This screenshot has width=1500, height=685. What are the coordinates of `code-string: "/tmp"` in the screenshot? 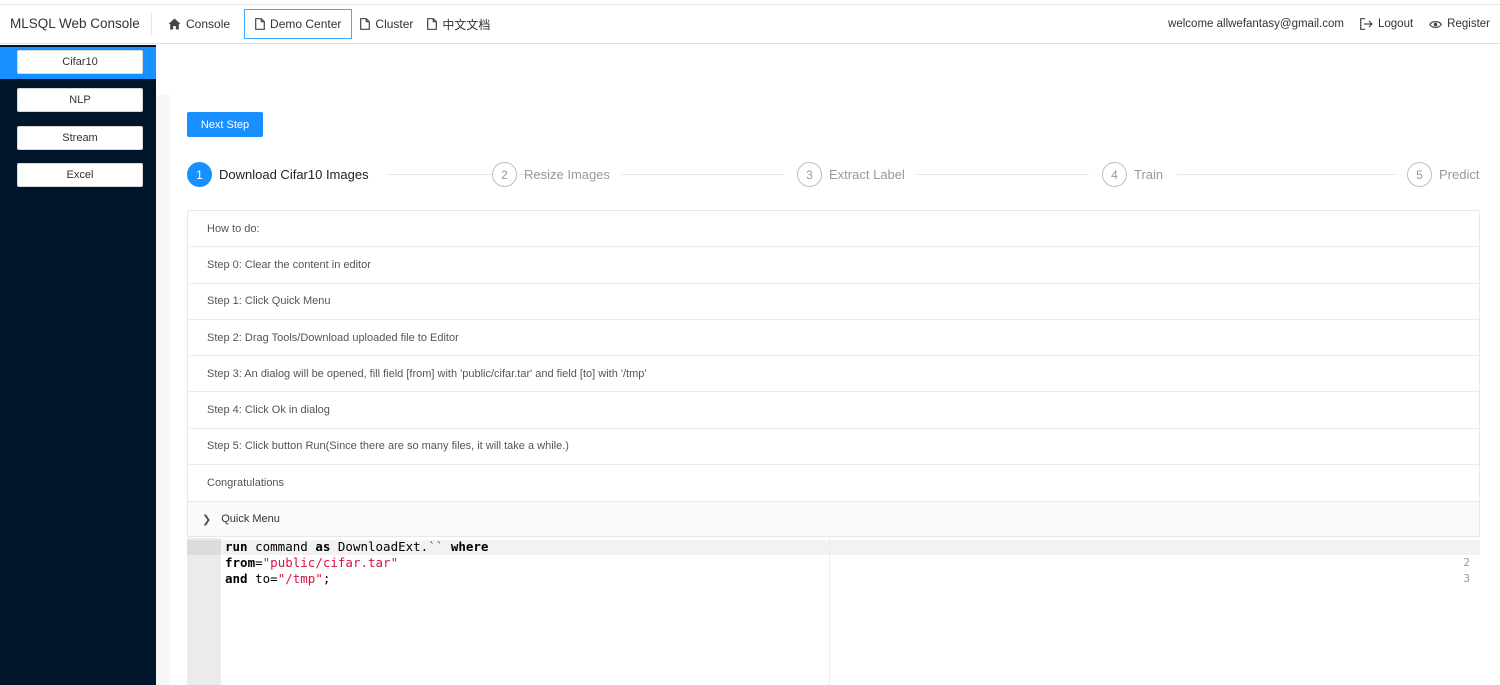 It's located at (300, 578).